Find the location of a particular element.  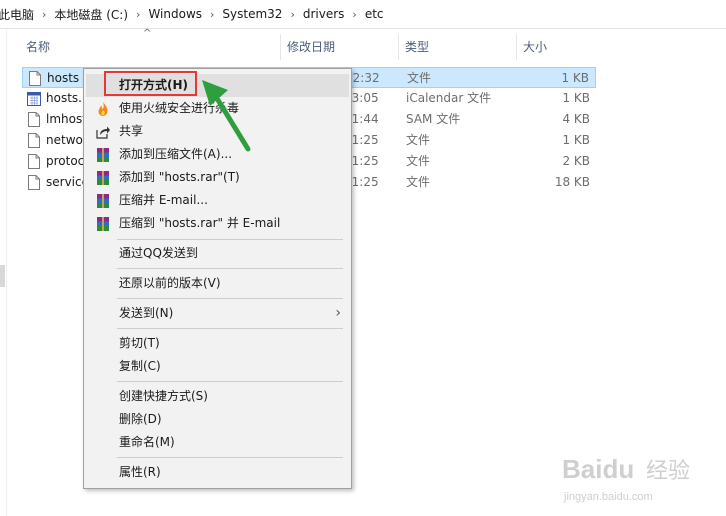

menu-item-cut: 剪切(T) is located at coordinates (217, 343).